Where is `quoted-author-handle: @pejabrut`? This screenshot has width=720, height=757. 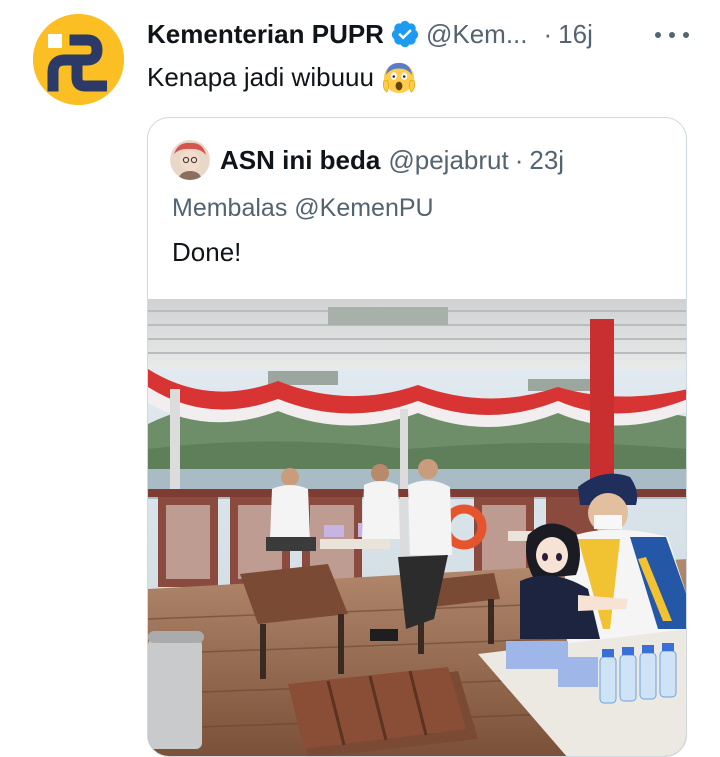
quoted-author-handle: @pejabrut is located at coordinates (448, 160).